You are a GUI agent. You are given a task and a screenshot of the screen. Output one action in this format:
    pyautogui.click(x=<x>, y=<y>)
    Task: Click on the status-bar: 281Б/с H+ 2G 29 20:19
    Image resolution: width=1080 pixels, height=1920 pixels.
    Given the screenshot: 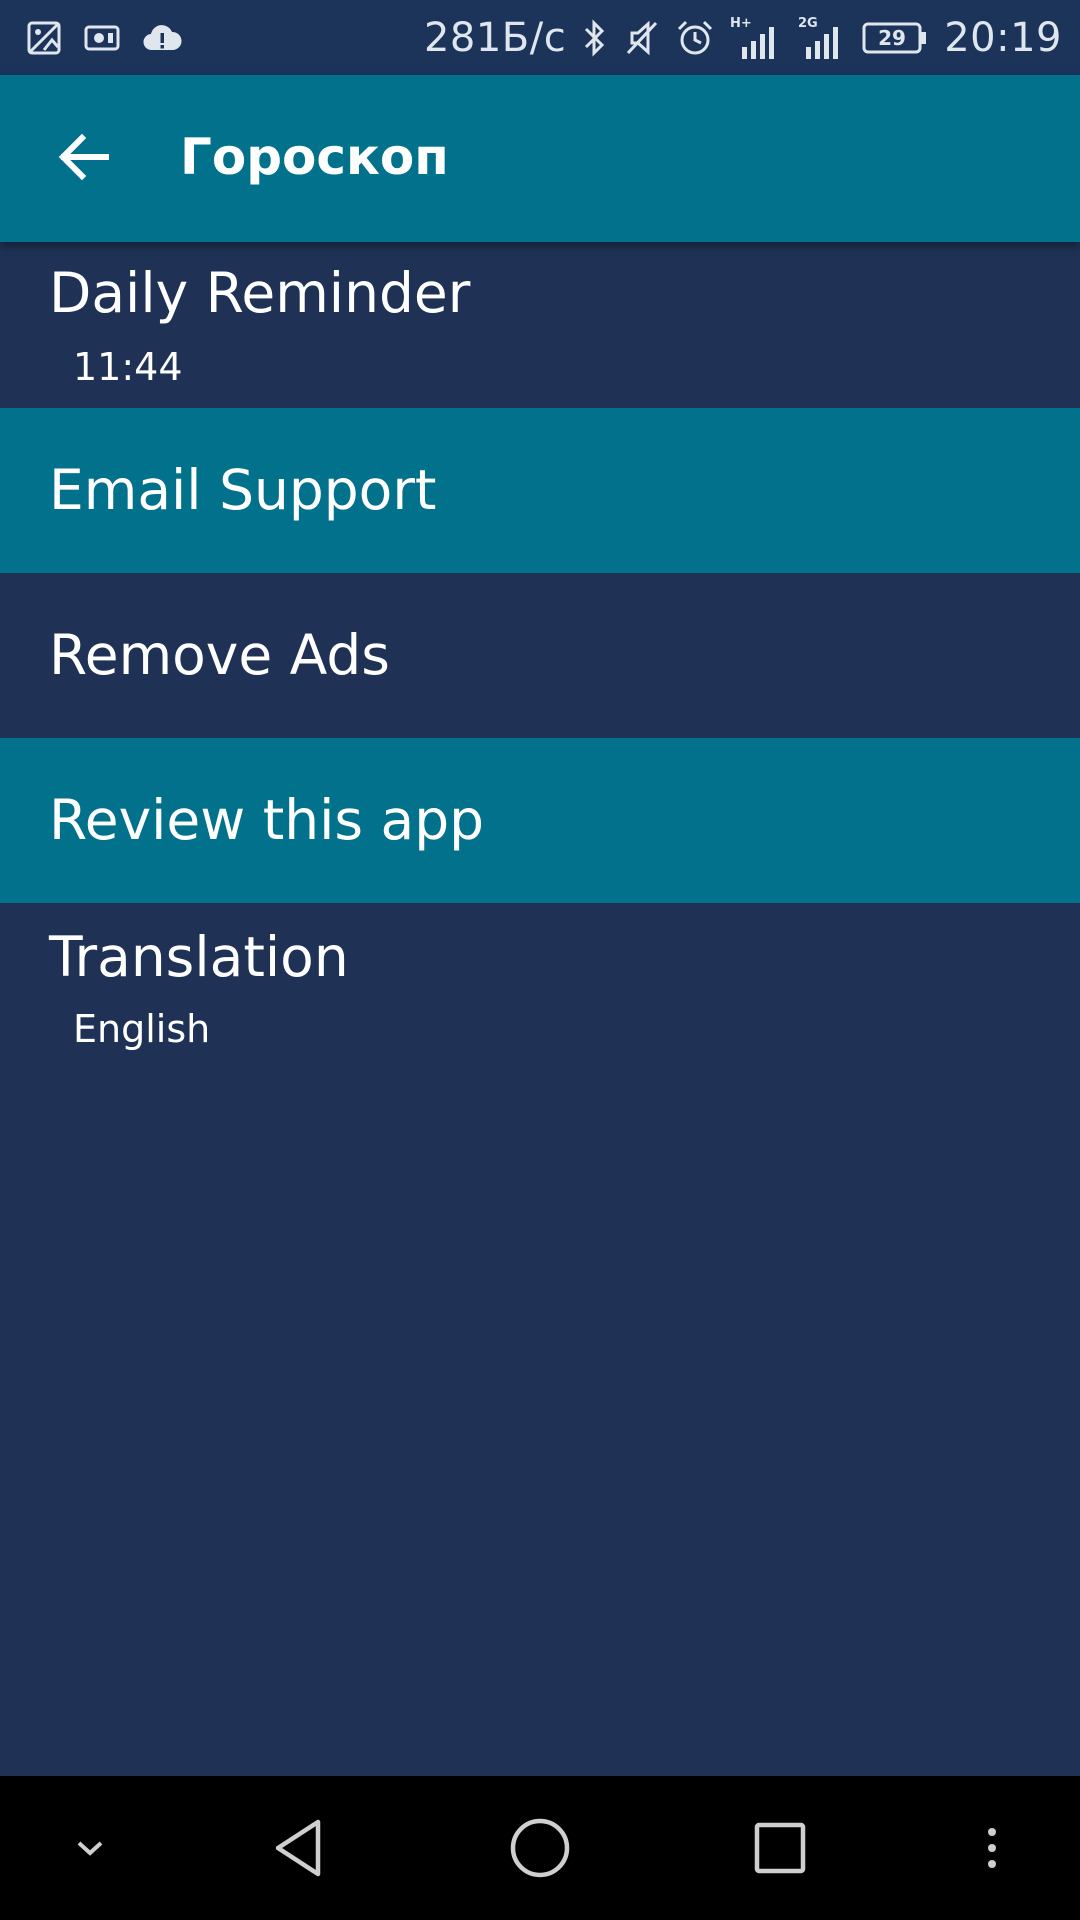 What is the action you would take?
    pyautogui.click(x=540, y=37)
    